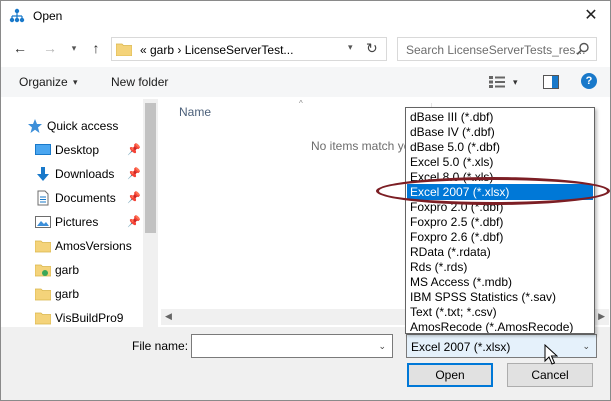  What do you see at coordinates (43, 270) in the screenshot?
I see `folder-green-icon` at bounding box center [43, 270].